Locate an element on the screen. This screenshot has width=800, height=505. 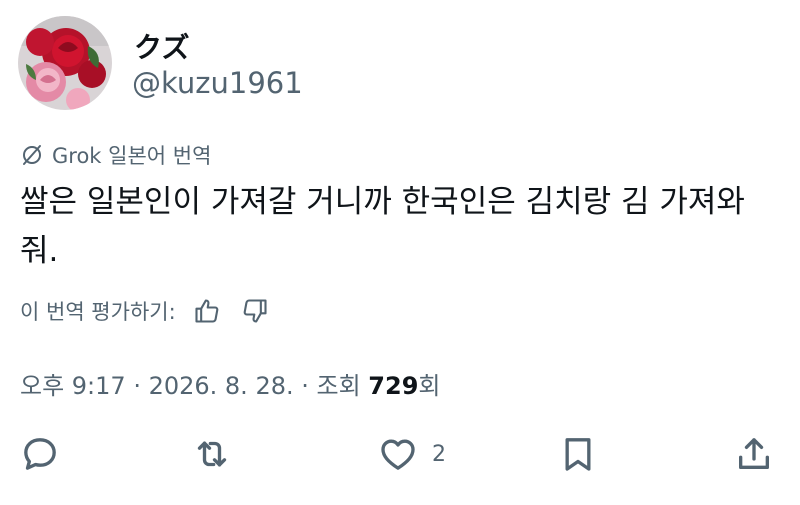
rate-translation-row: 이 번역 평가하기: is located at coordinates (146, 311).